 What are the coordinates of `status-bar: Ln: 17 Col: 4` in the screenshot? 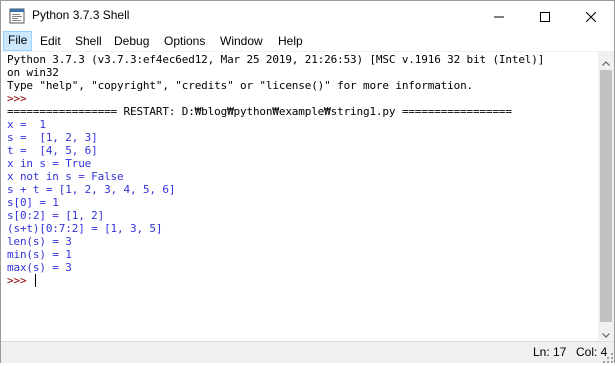 It's located at (307, 352).